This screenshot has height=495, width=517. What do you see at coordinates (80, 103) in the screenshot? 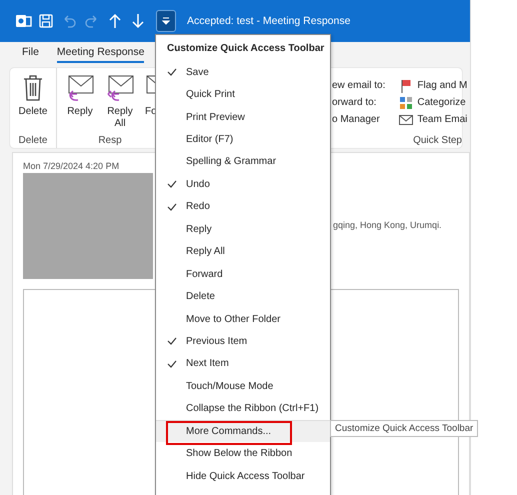
I see `ribbon-button: Reply` at bounding box center [80, 103].